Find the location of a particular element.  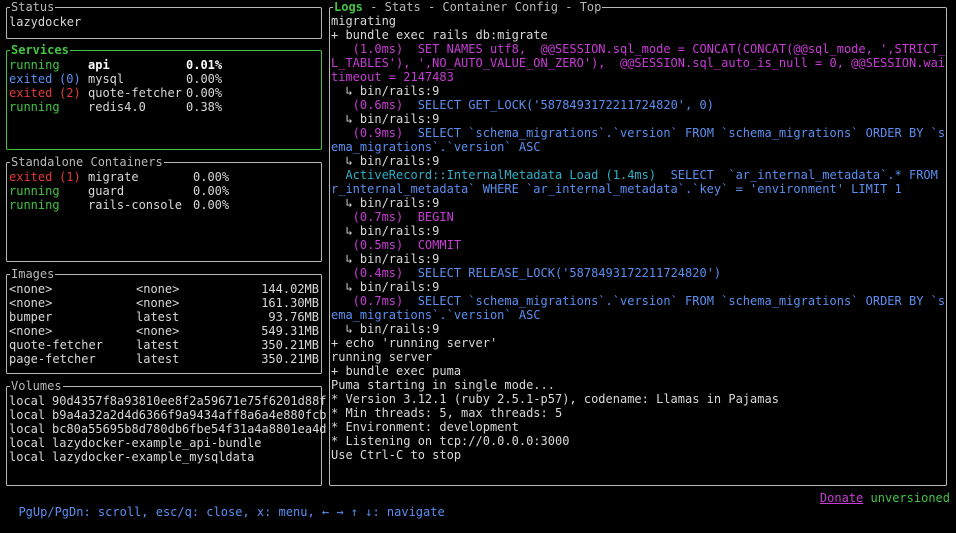

image-row: quote-fetcher latest 350.21MB is located at coordinates (164, 345).